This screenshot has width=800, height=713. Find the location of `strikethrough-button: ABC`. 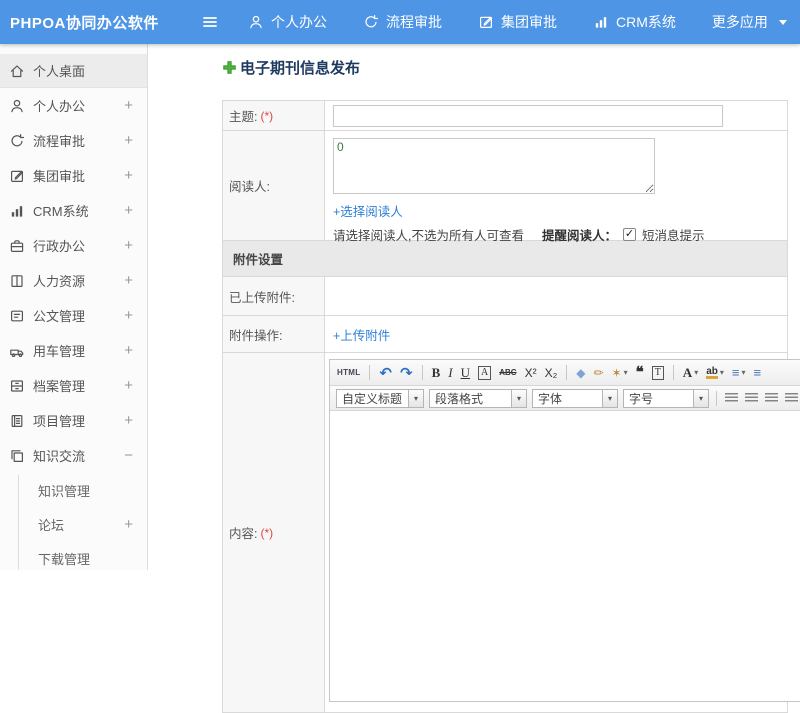

strikethrough-button: ABC is located at coordinates (507, 372).